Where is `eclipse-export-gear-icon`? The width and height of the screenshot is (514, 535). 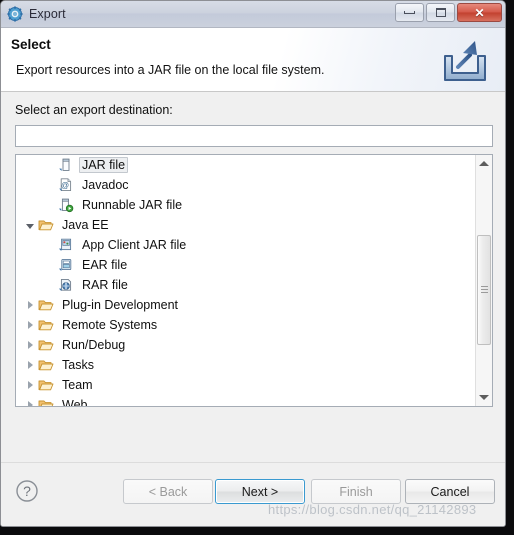 eclipse-export-gear-icon is located at coordinates (15, 14).